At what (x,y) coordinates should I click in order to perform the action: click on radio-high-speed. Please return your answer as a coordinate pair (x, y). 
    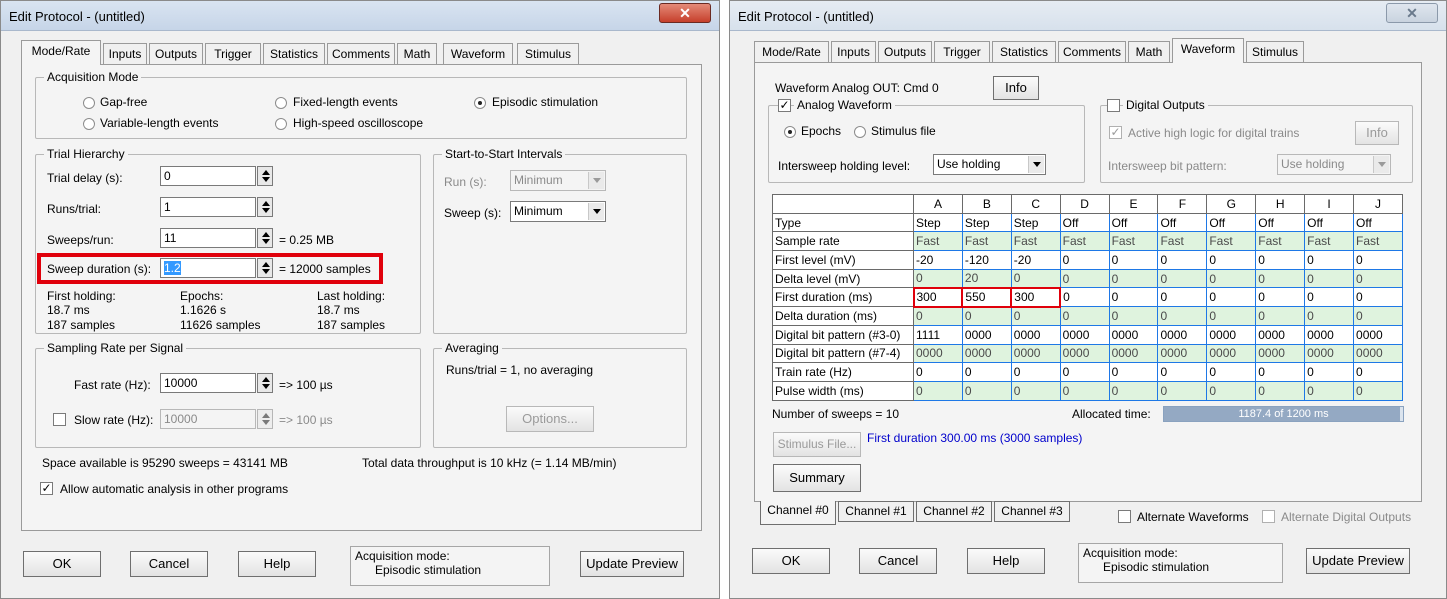
    Looking at the image, I should click on (281, 124).